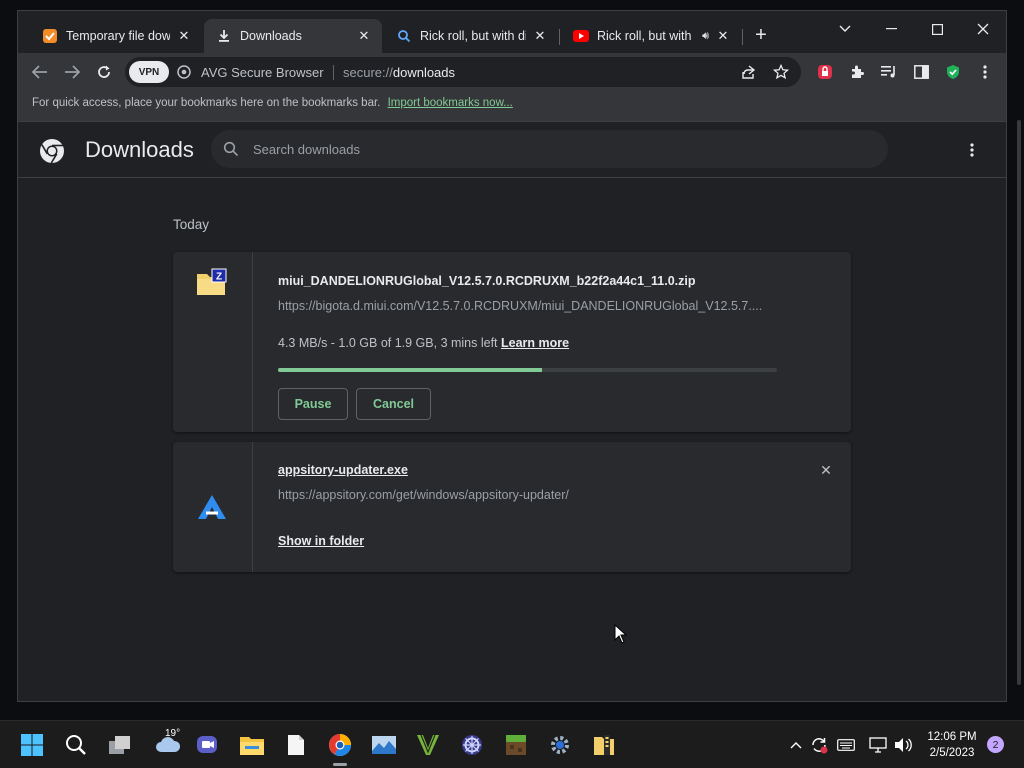  Describe the element at coordinates (781, 72) in the screenshot. I see `bookmark-star-icon` at that location.